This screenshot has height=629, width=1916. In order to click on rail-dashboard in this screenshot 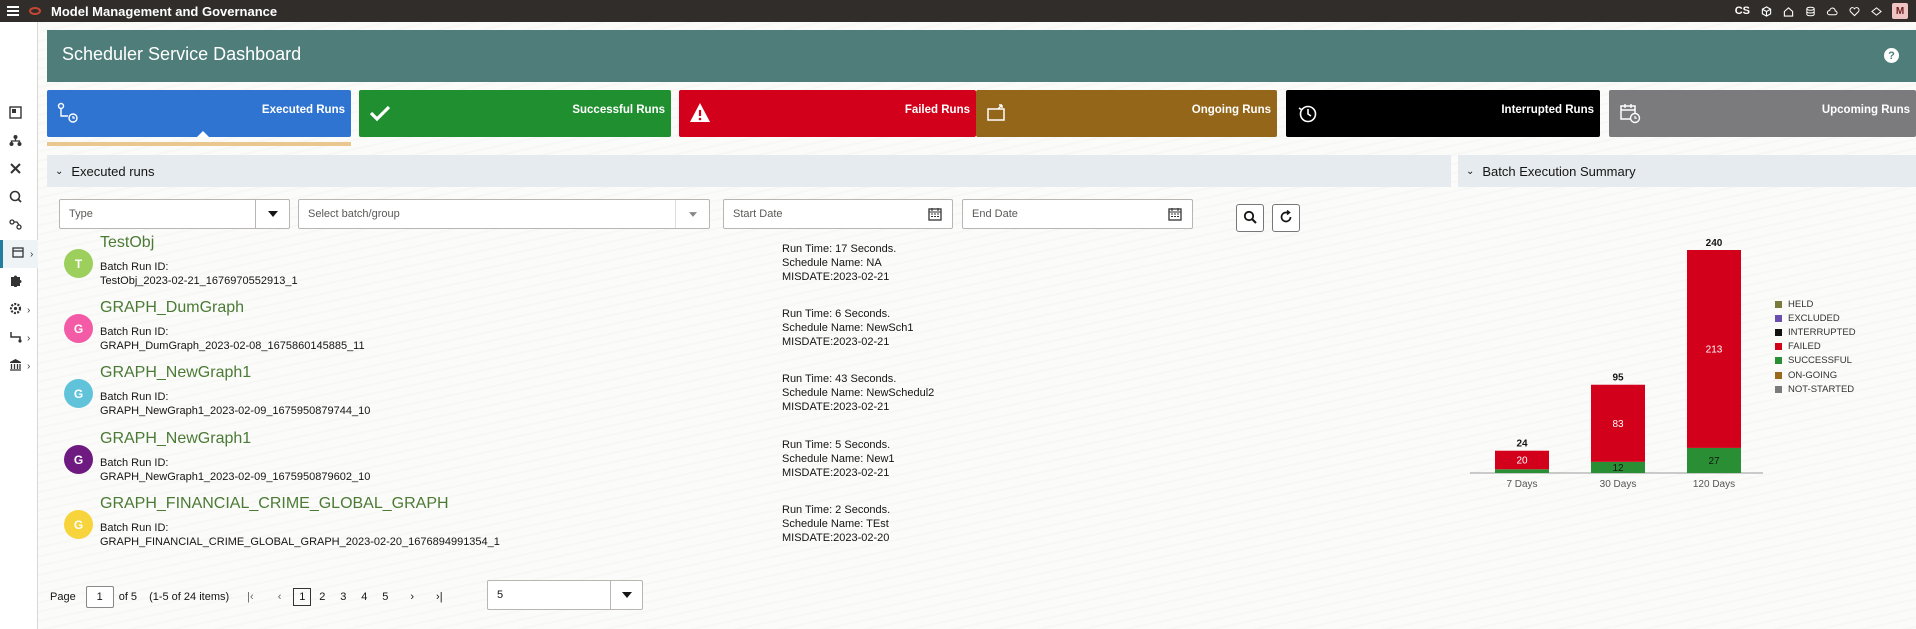, I will do `click(19, 114)`.